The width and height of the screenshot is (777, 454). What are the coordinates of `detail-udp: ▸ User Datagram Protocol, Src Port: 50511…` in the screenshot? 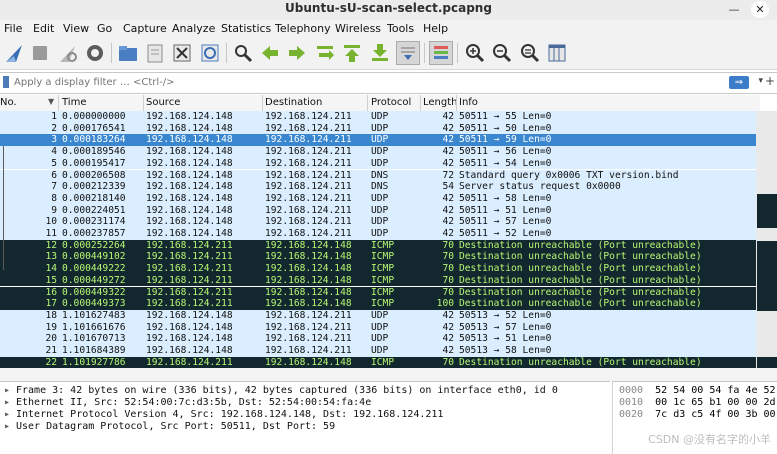 It's located at (169, 426).